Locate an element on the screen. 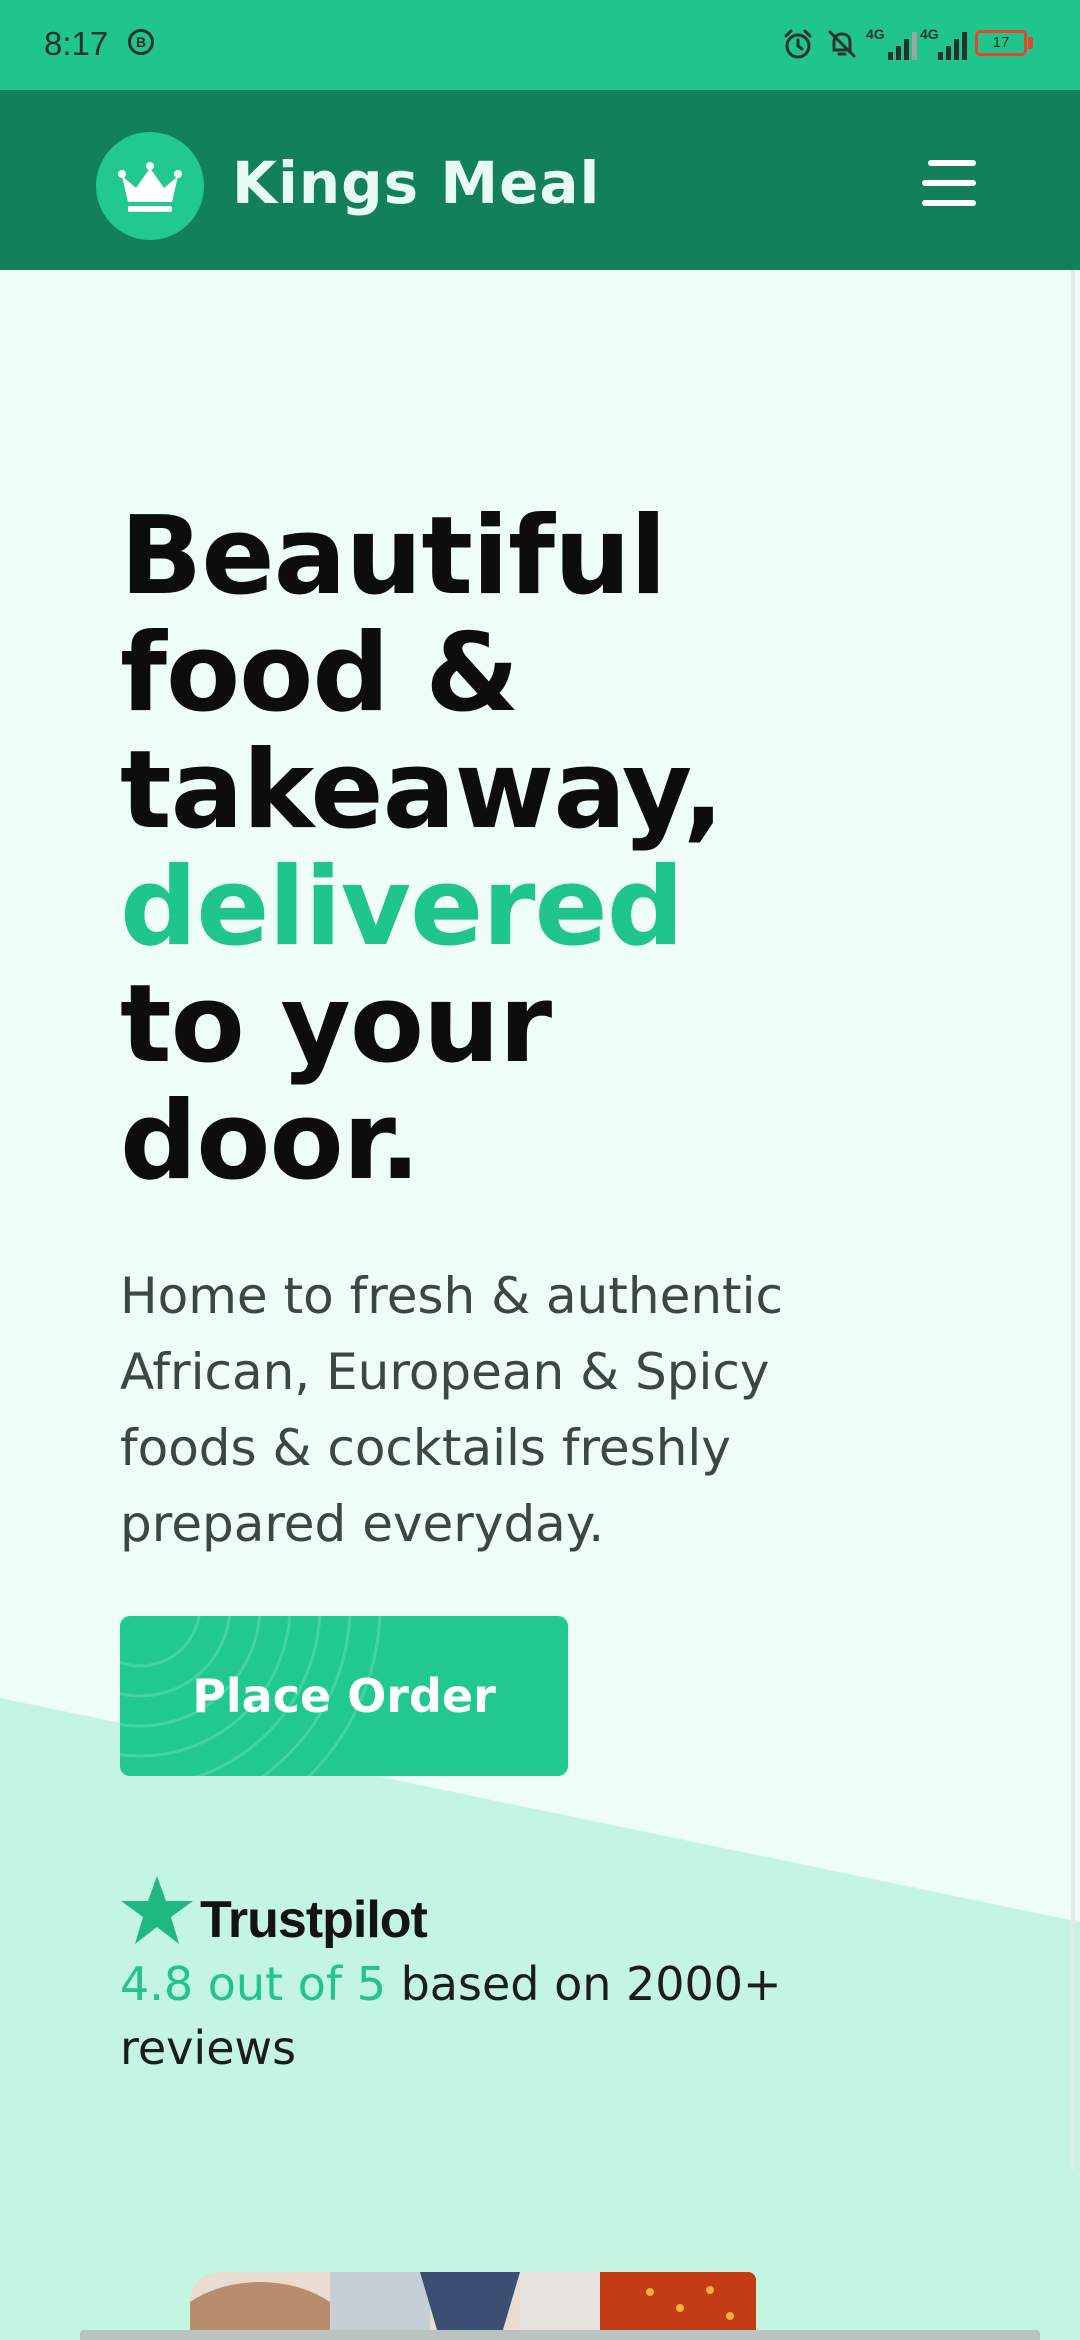  trustpilot-rating-text: 4.8 out of 5 based on 2000+ reviews is located at coordinates (510, 2016).